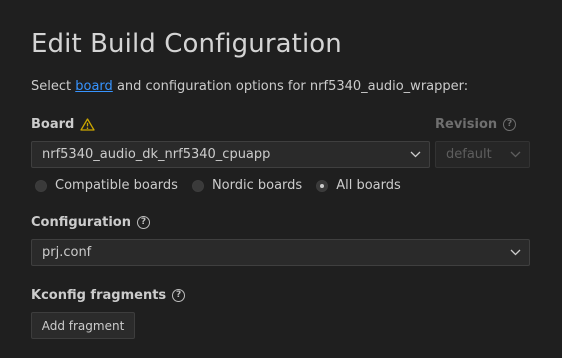 The height and width of the screenshot is (358, 562). Describe the element at coordinates (87, 124) in the screenshot. I see `warning-icon` at that location.